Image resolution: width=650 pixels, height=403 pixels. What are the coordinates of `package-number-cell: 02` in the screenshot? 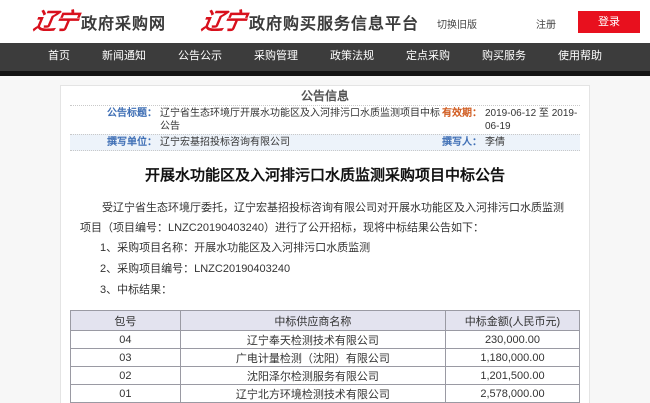 It's located at (125, 375).